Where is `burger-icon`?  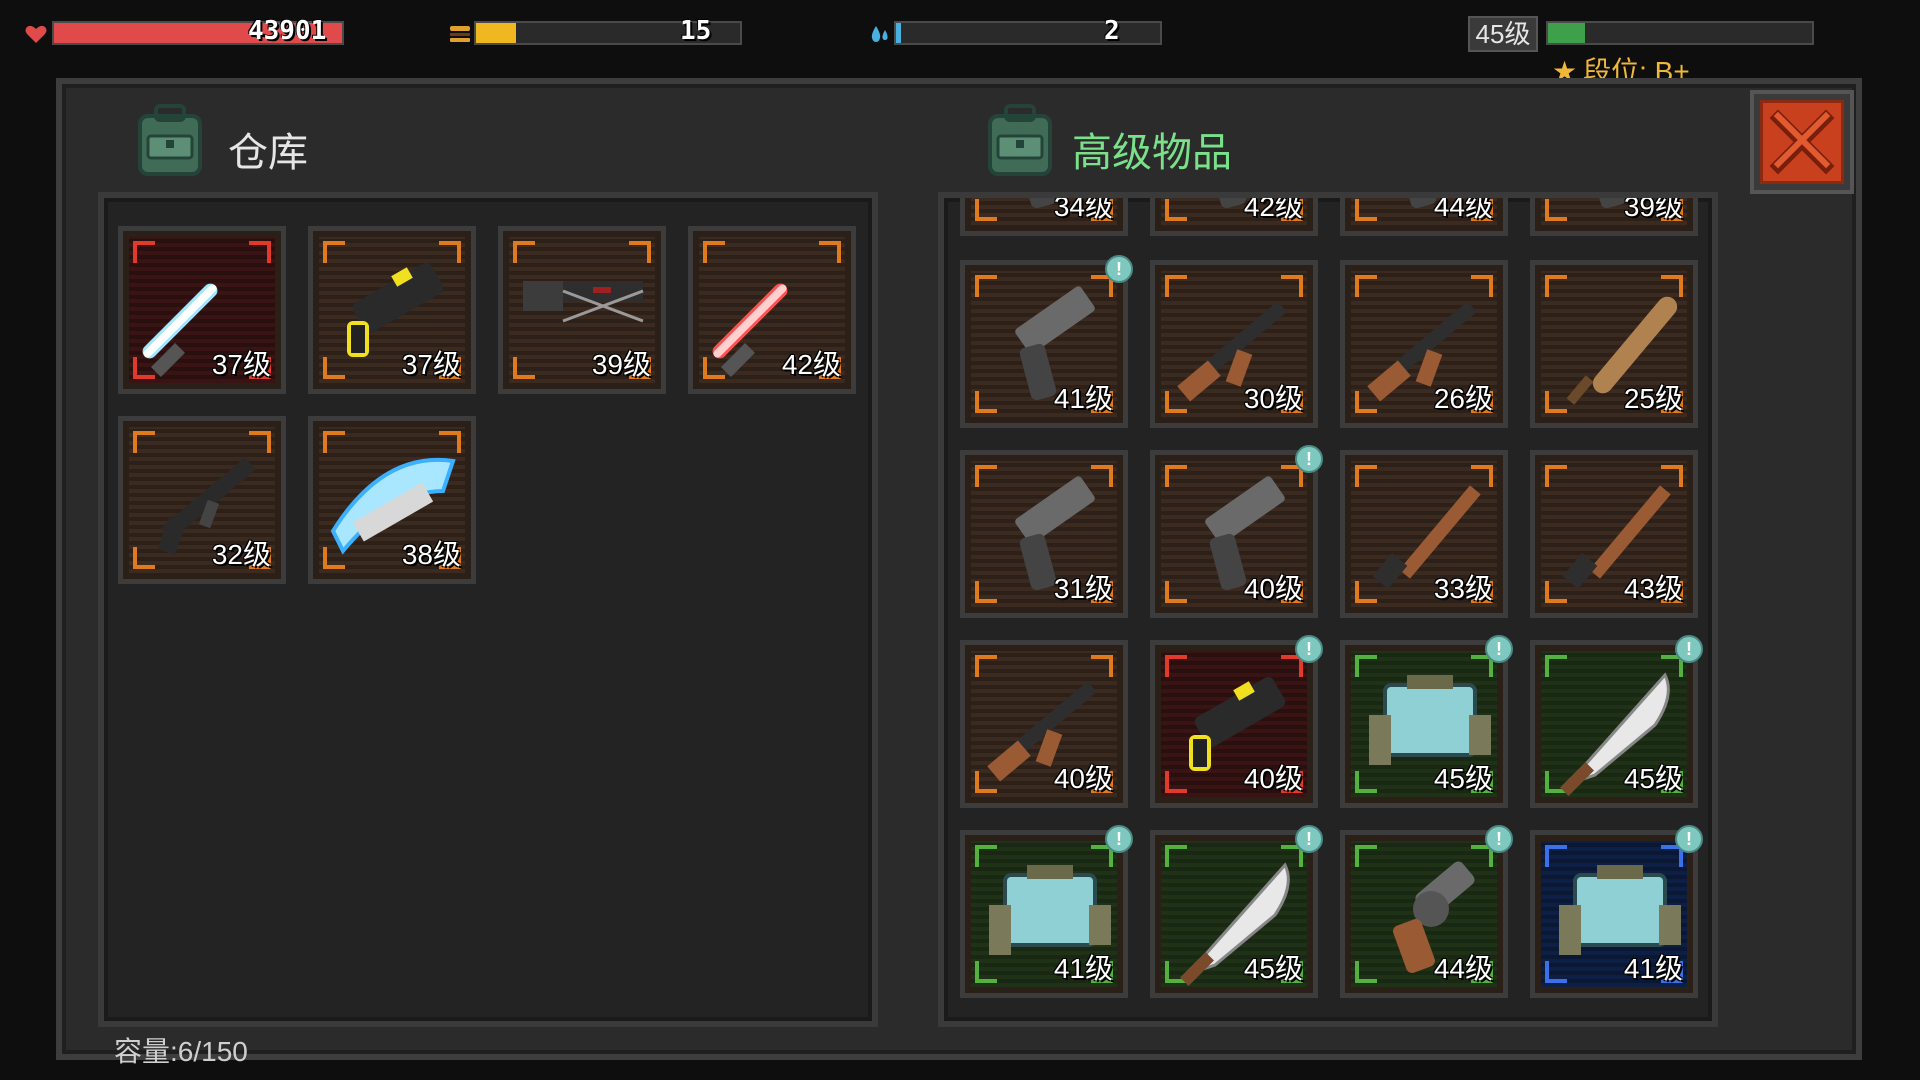 burger-icon is located at coordinates (460, 34).